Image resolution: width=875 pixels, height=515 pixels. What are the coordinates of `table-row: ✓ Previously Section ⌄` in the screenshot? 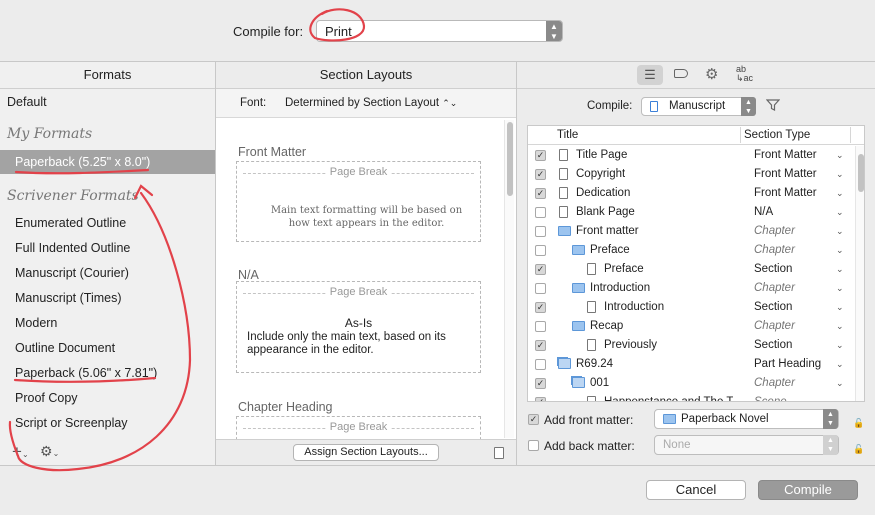 It's located at (691, 345).